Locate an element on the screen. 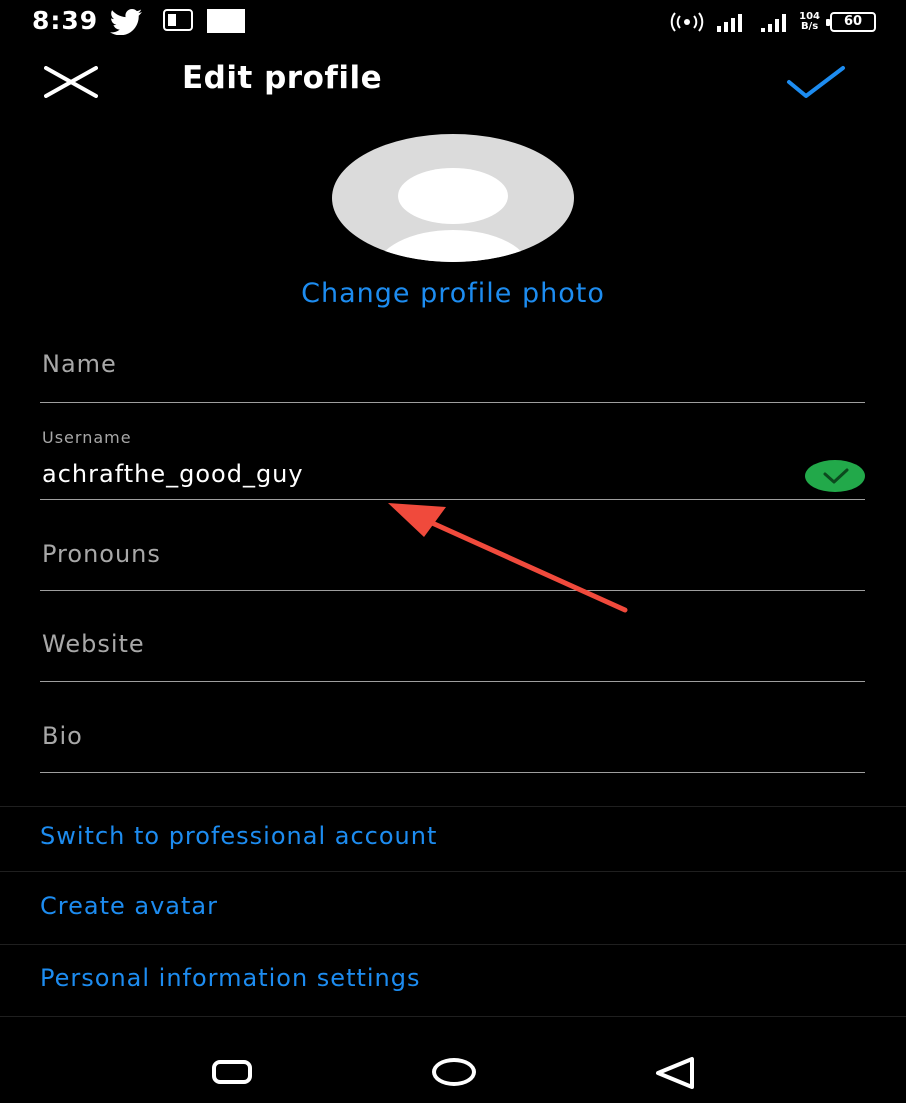  close-icon is located at coordinates (71, 82).